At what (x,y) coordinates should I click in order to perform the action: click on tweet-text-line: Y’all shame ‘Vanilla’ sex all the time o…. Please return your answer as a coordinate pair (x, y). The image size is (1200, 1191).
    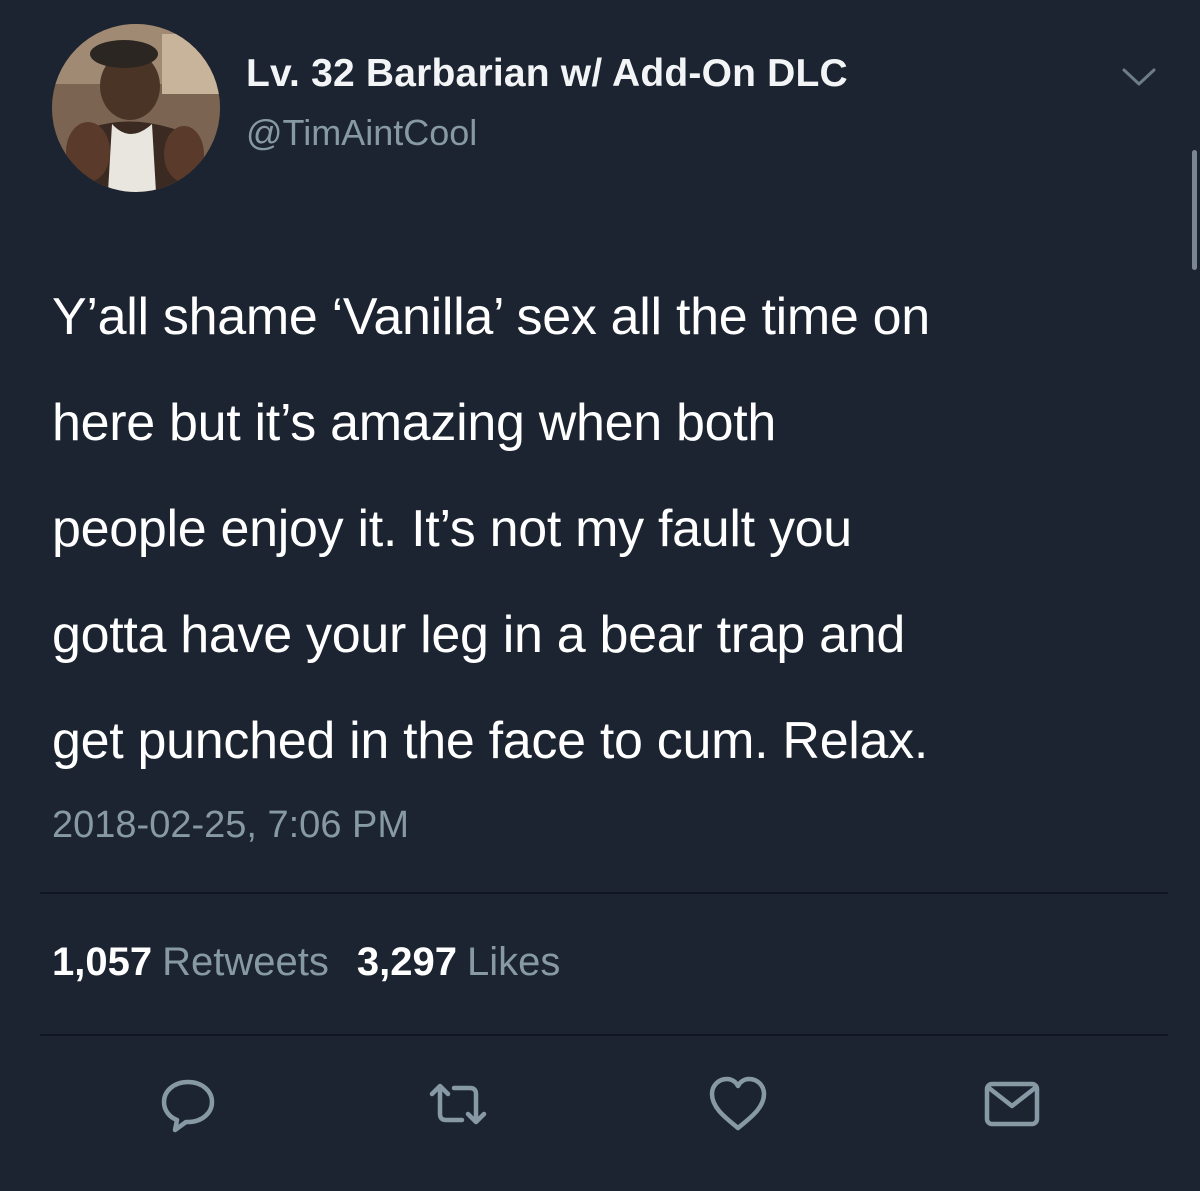
    Looking at the image, I should click on (491, 317).